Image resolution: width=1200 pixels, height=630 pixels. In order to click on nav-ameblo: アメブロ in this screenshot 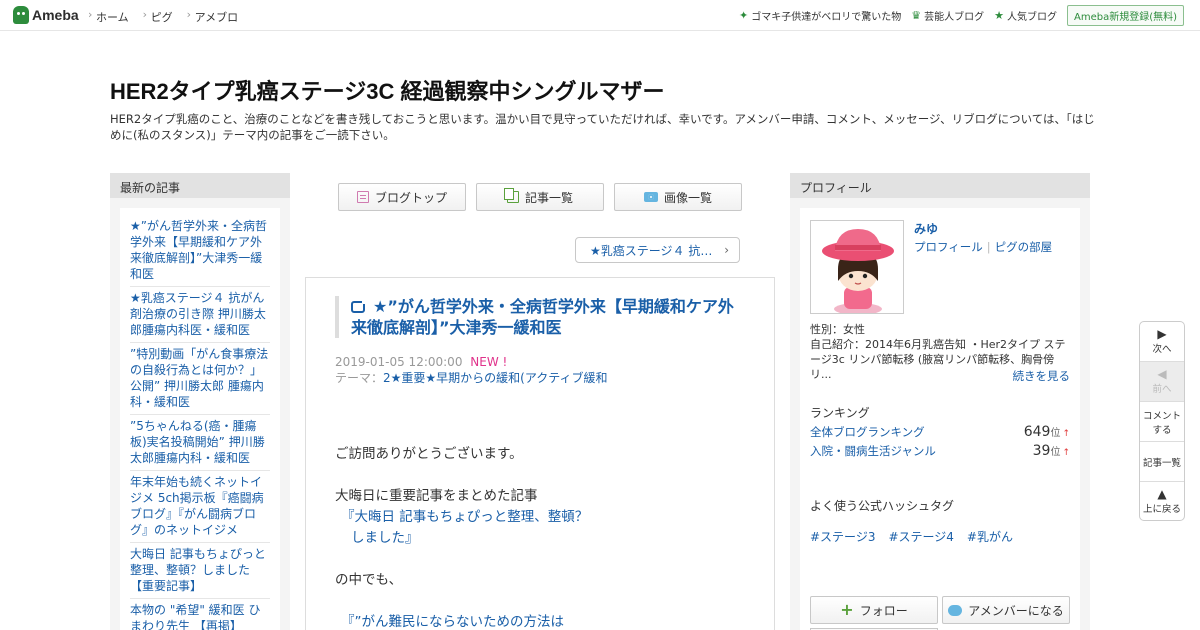, I will do `click(212, 16)`.